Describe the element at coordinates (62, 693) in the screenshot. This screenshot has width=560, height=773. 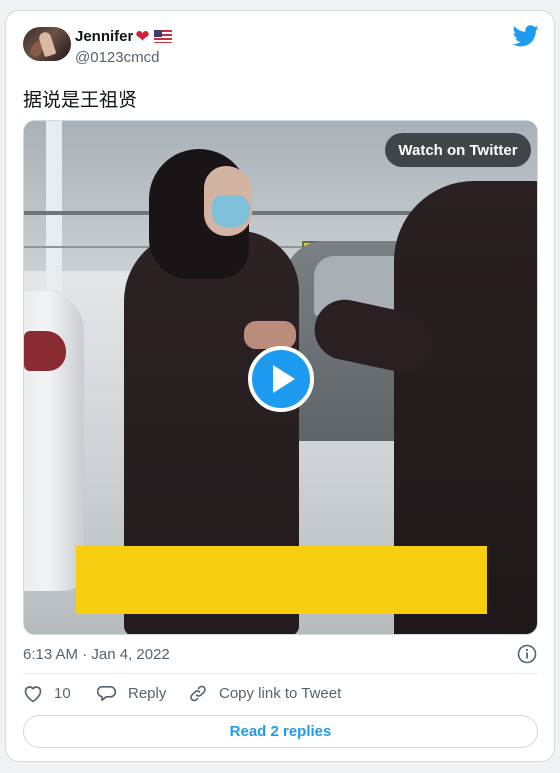
I see `like-count: 10` at that location.